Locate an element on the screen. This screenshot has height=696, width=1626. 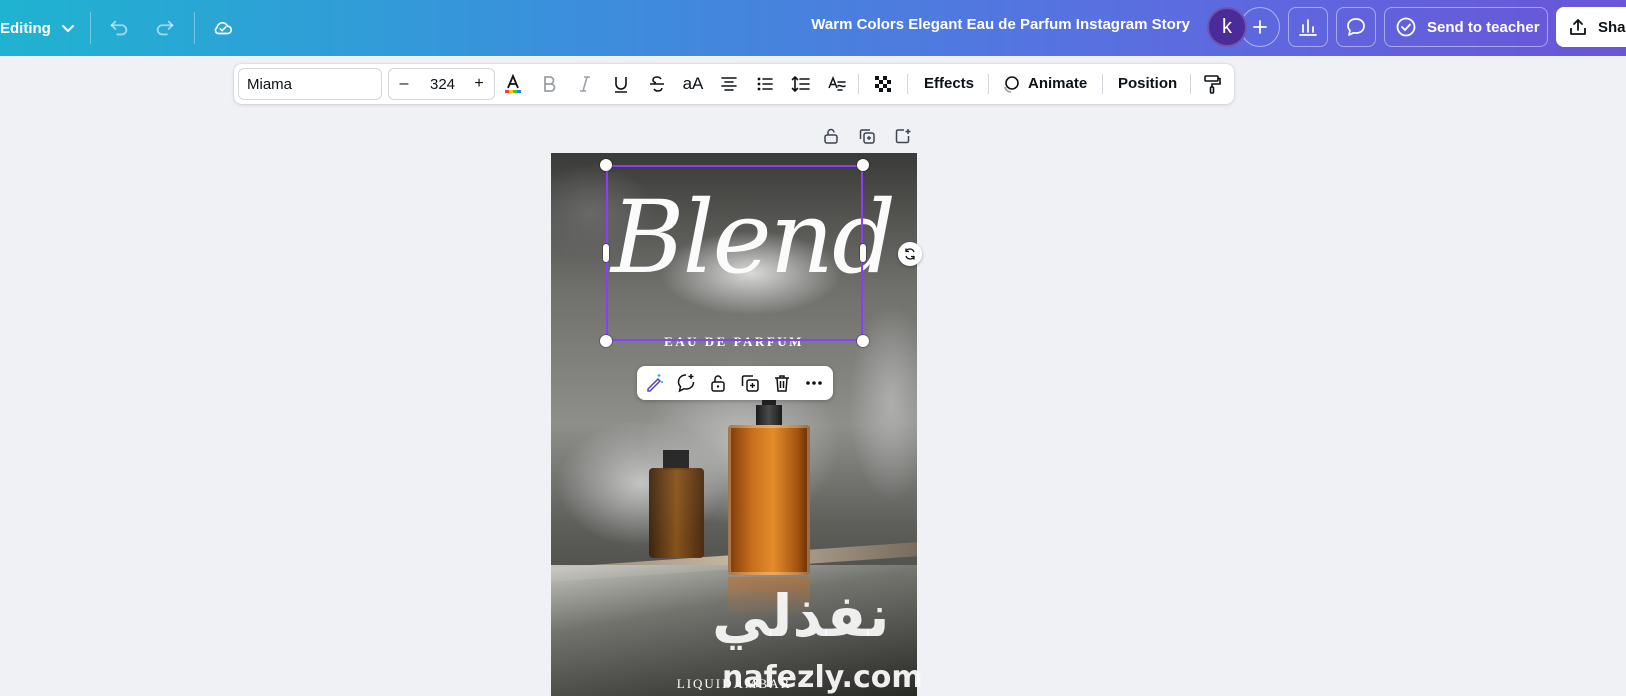
magic-pencil-icon is located at coordinates (655, 383).